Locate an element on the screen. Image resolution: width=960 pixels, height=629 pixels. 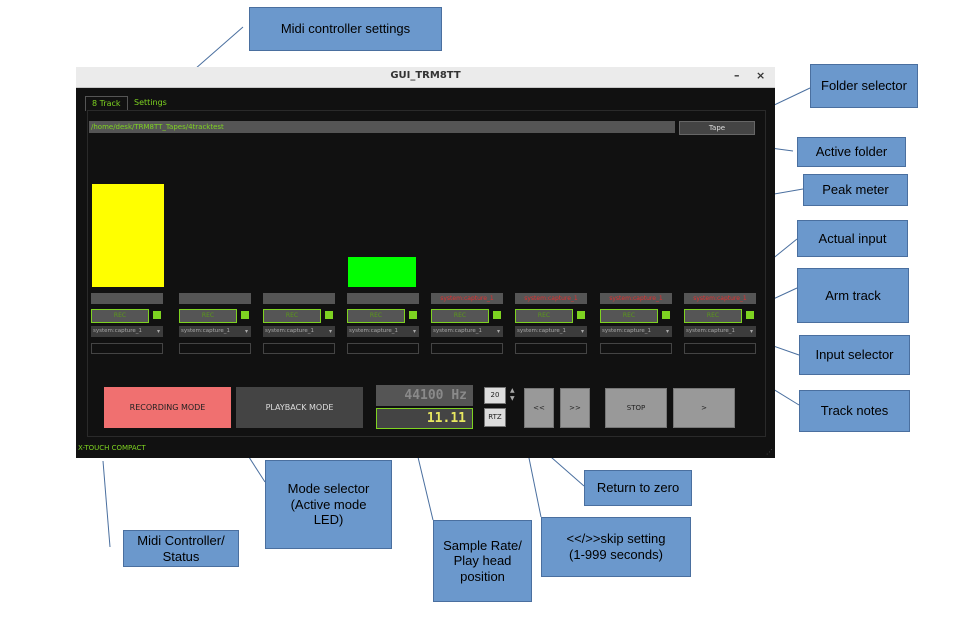
callout-track-notes: Track notes is located at coordinates (854, 411).